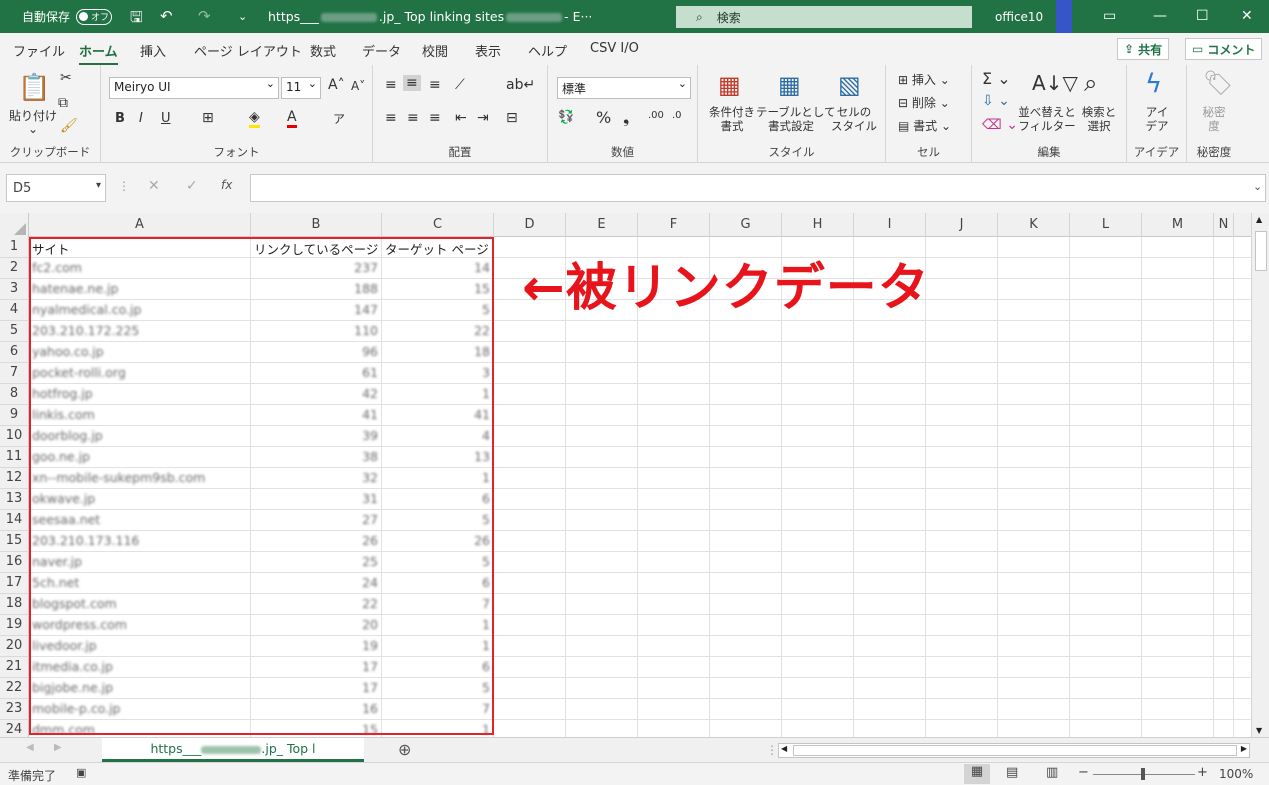 This screenshot has height=785, width=1269. What do you see at coordinates (1259, 219) in the screenshot?
I see `scroll-up-icon: ▲` at bounding box center [1259, 219].